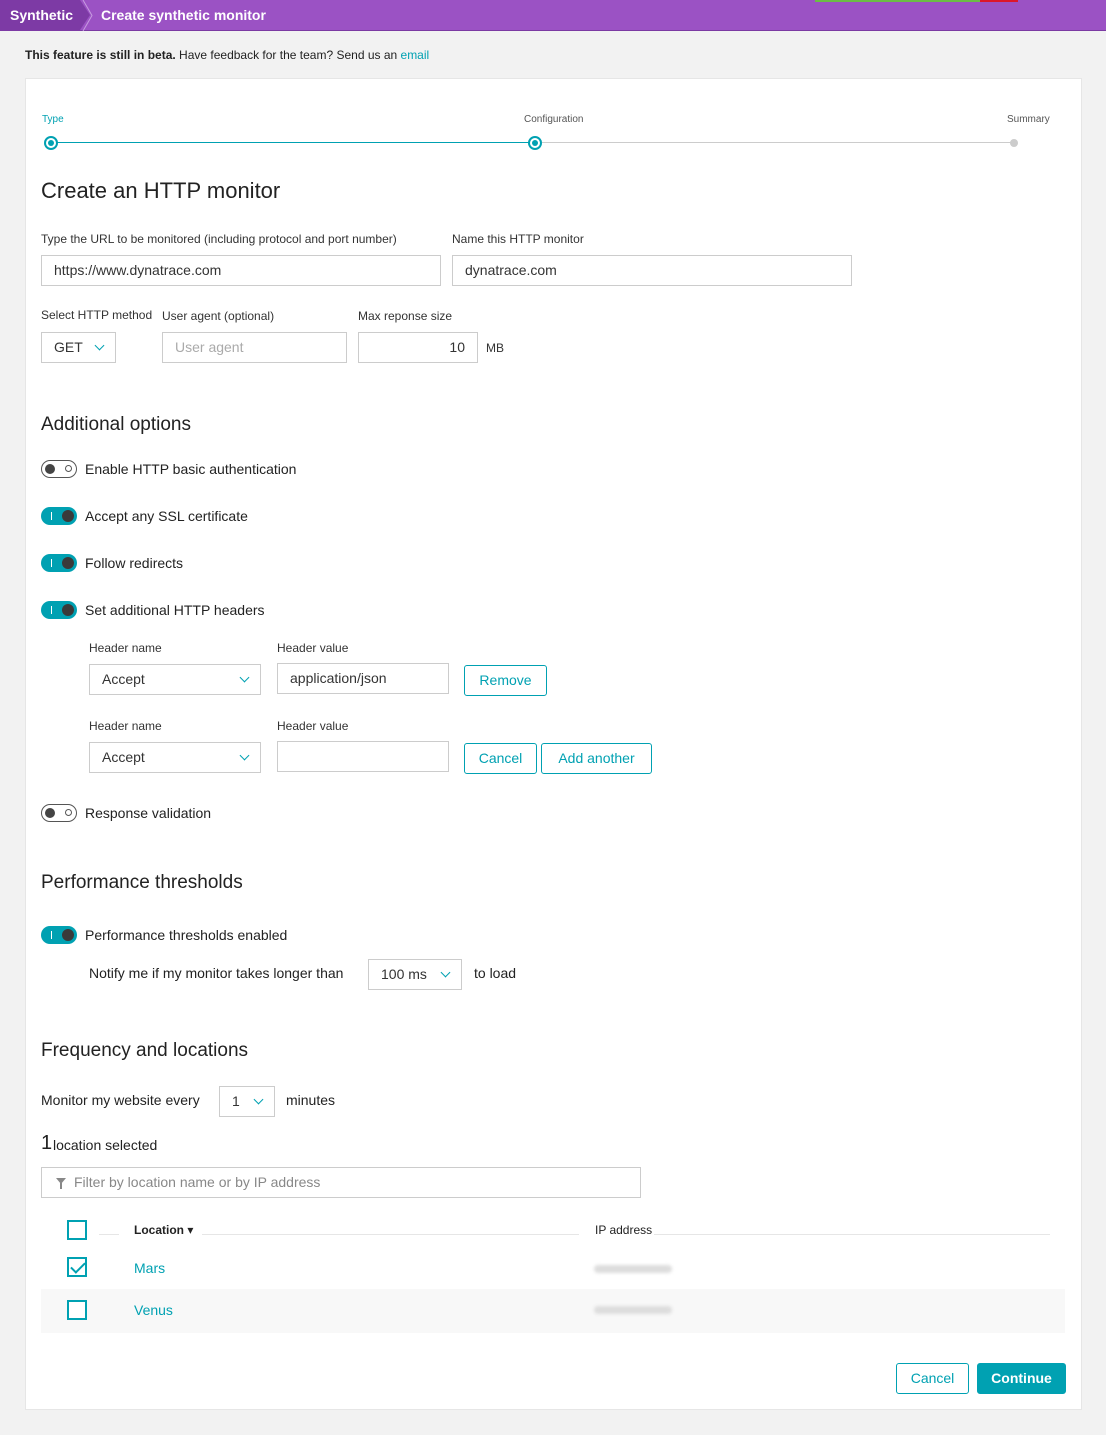 The image size is (1106, 1435). Describe the element at coordinates (1014, 143) in the screenshot. I see `step-summary-dot` at that location.